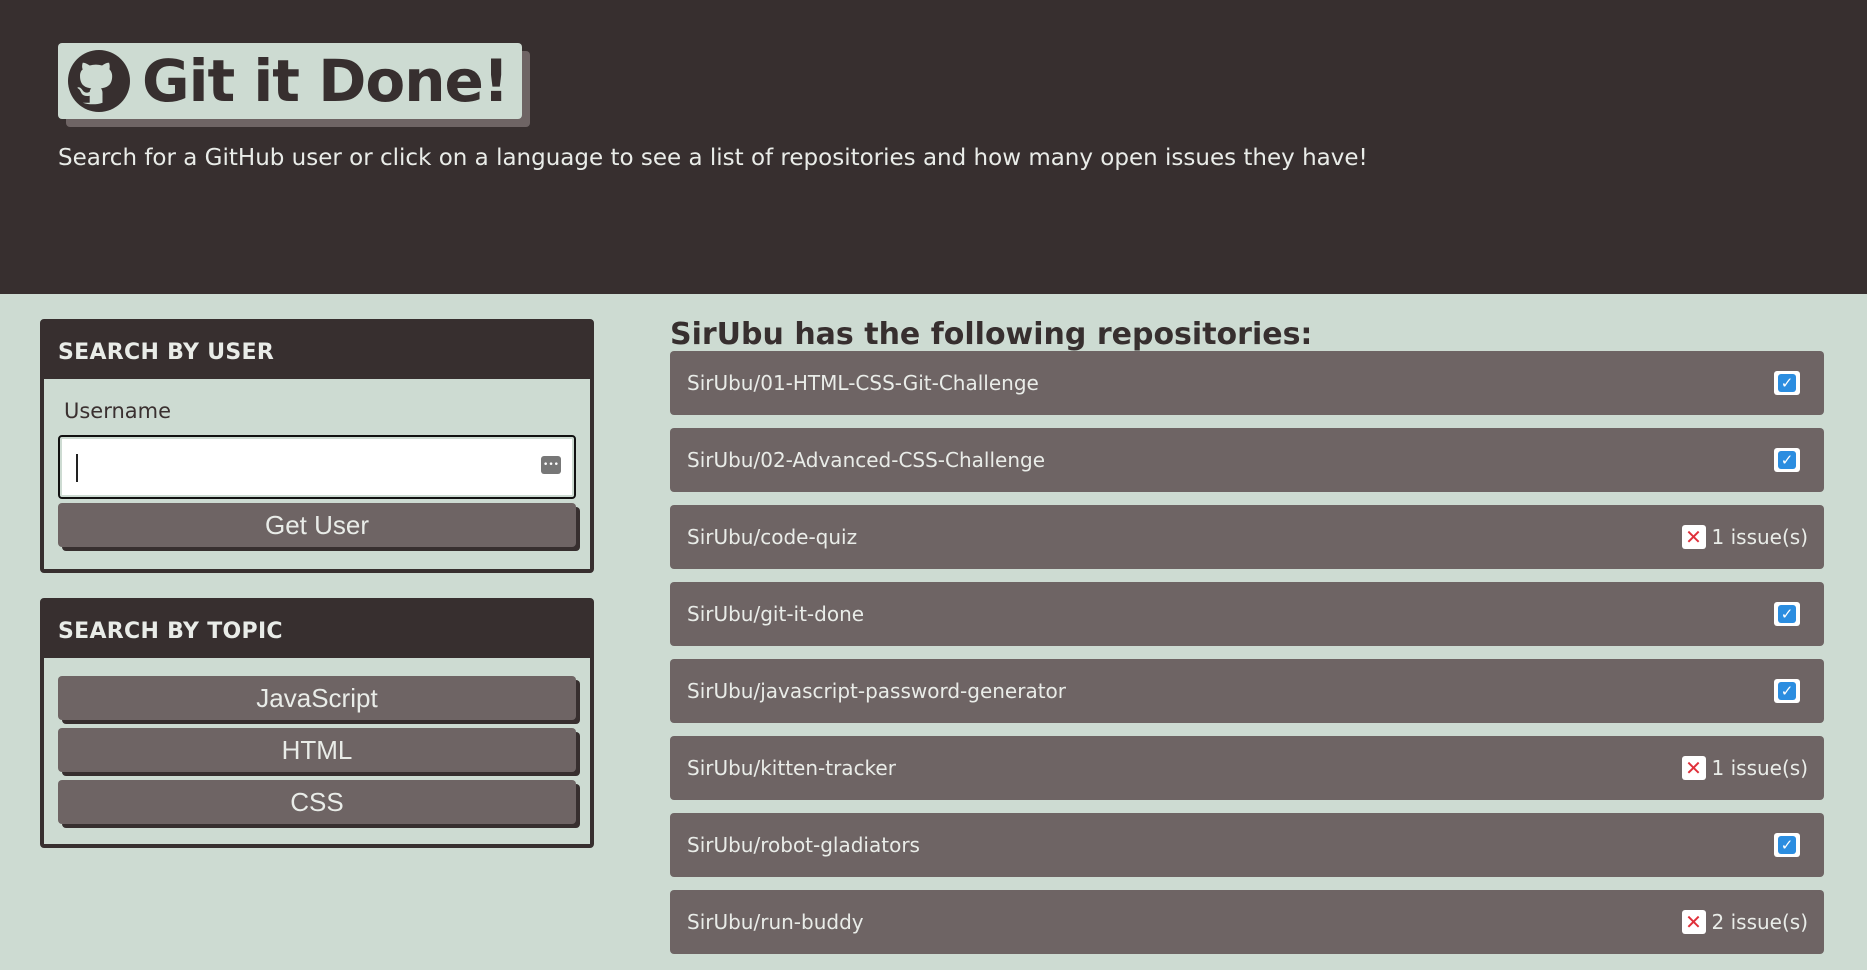 The image size is (1867, 970). I want to click on github-icon, so click(99, 81).